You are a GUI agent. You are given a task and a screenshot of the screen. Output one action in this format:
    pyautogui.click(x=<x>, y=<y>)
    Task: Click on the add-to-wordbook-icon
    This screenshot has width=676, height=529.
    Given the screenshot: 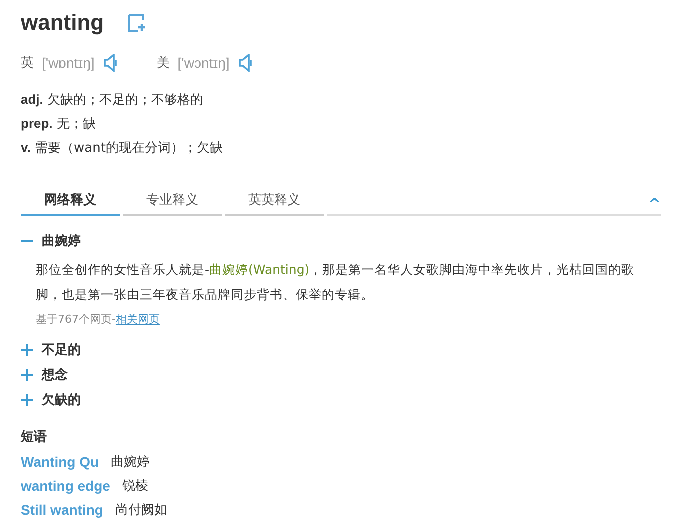 What is the action you would take?
    pyautogui.click(x=138, y=23)
    